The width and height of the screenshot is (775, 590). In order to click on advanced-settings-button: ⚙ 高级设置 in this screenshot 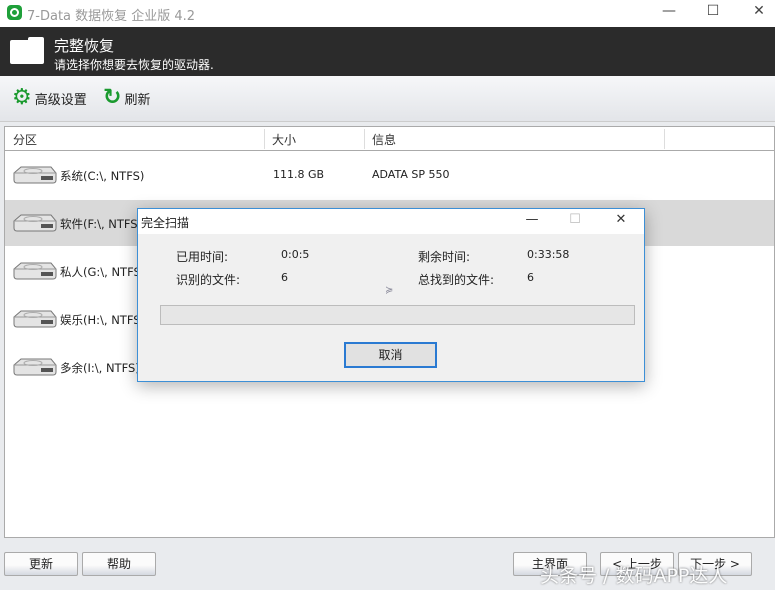, I will do `click(49, 97)`.